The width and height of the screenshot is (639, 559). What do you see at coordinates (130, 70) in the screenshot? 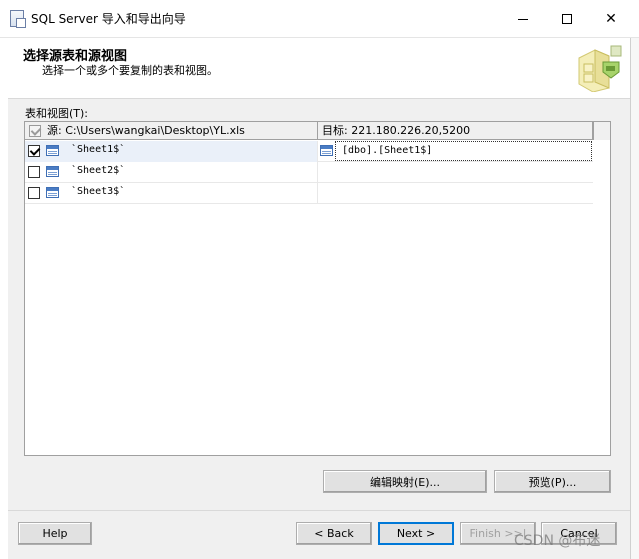
I see `page-subtitle: 选择一个或多个要复制的表和视图。` at bounding box center [130, 70].